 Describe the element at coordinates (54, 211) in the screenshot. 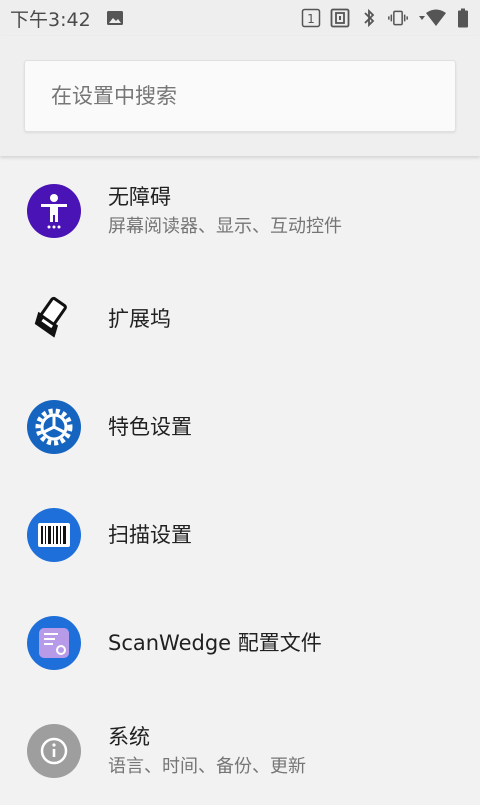

I see `accessibility-icon` at that location.